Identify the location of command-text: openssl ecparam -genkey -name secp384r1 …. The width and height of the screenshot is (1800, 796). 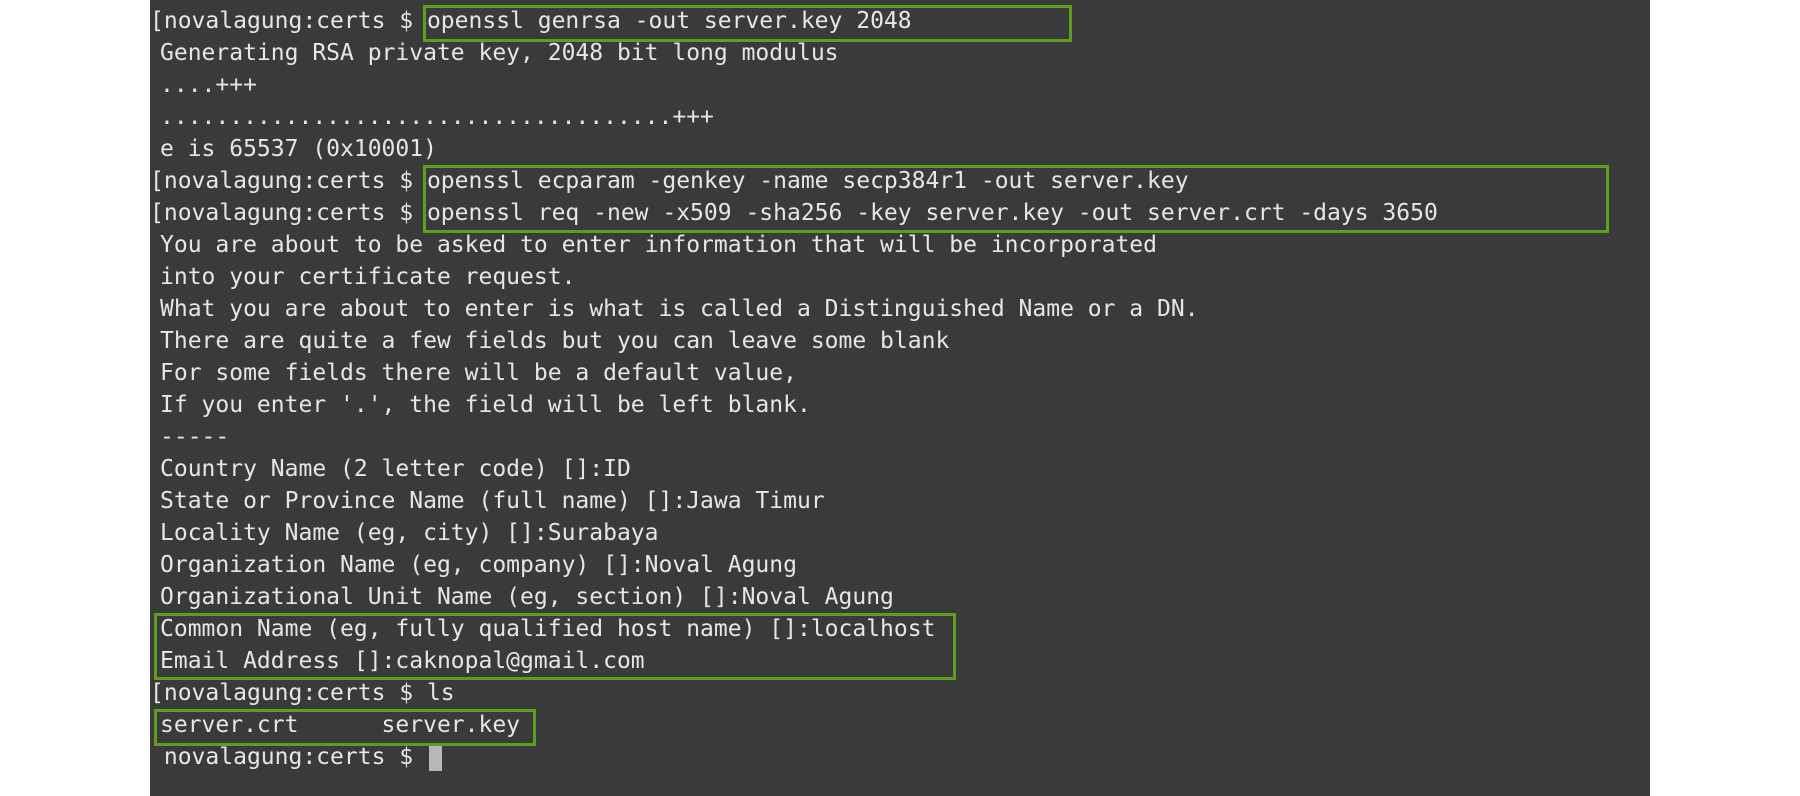
(801, 181).